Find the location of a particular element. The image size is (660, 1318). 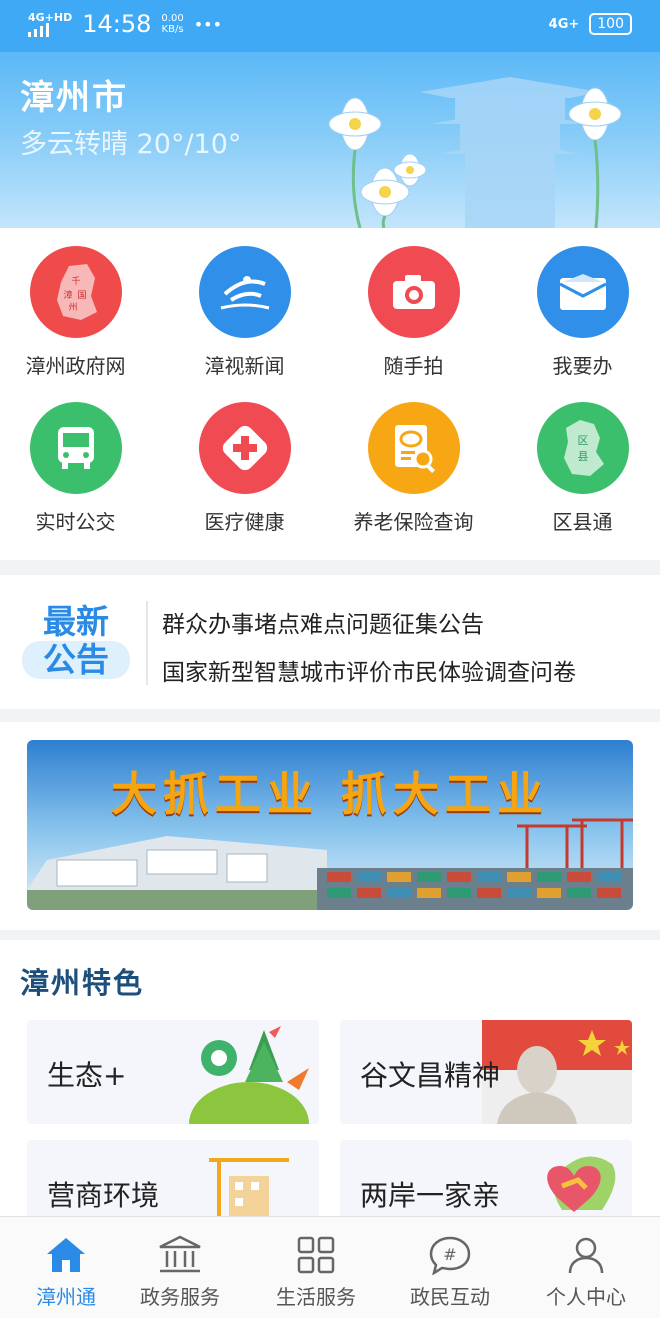

service-pension-query: 养老保险查询 is located at coordinates (413, 468).